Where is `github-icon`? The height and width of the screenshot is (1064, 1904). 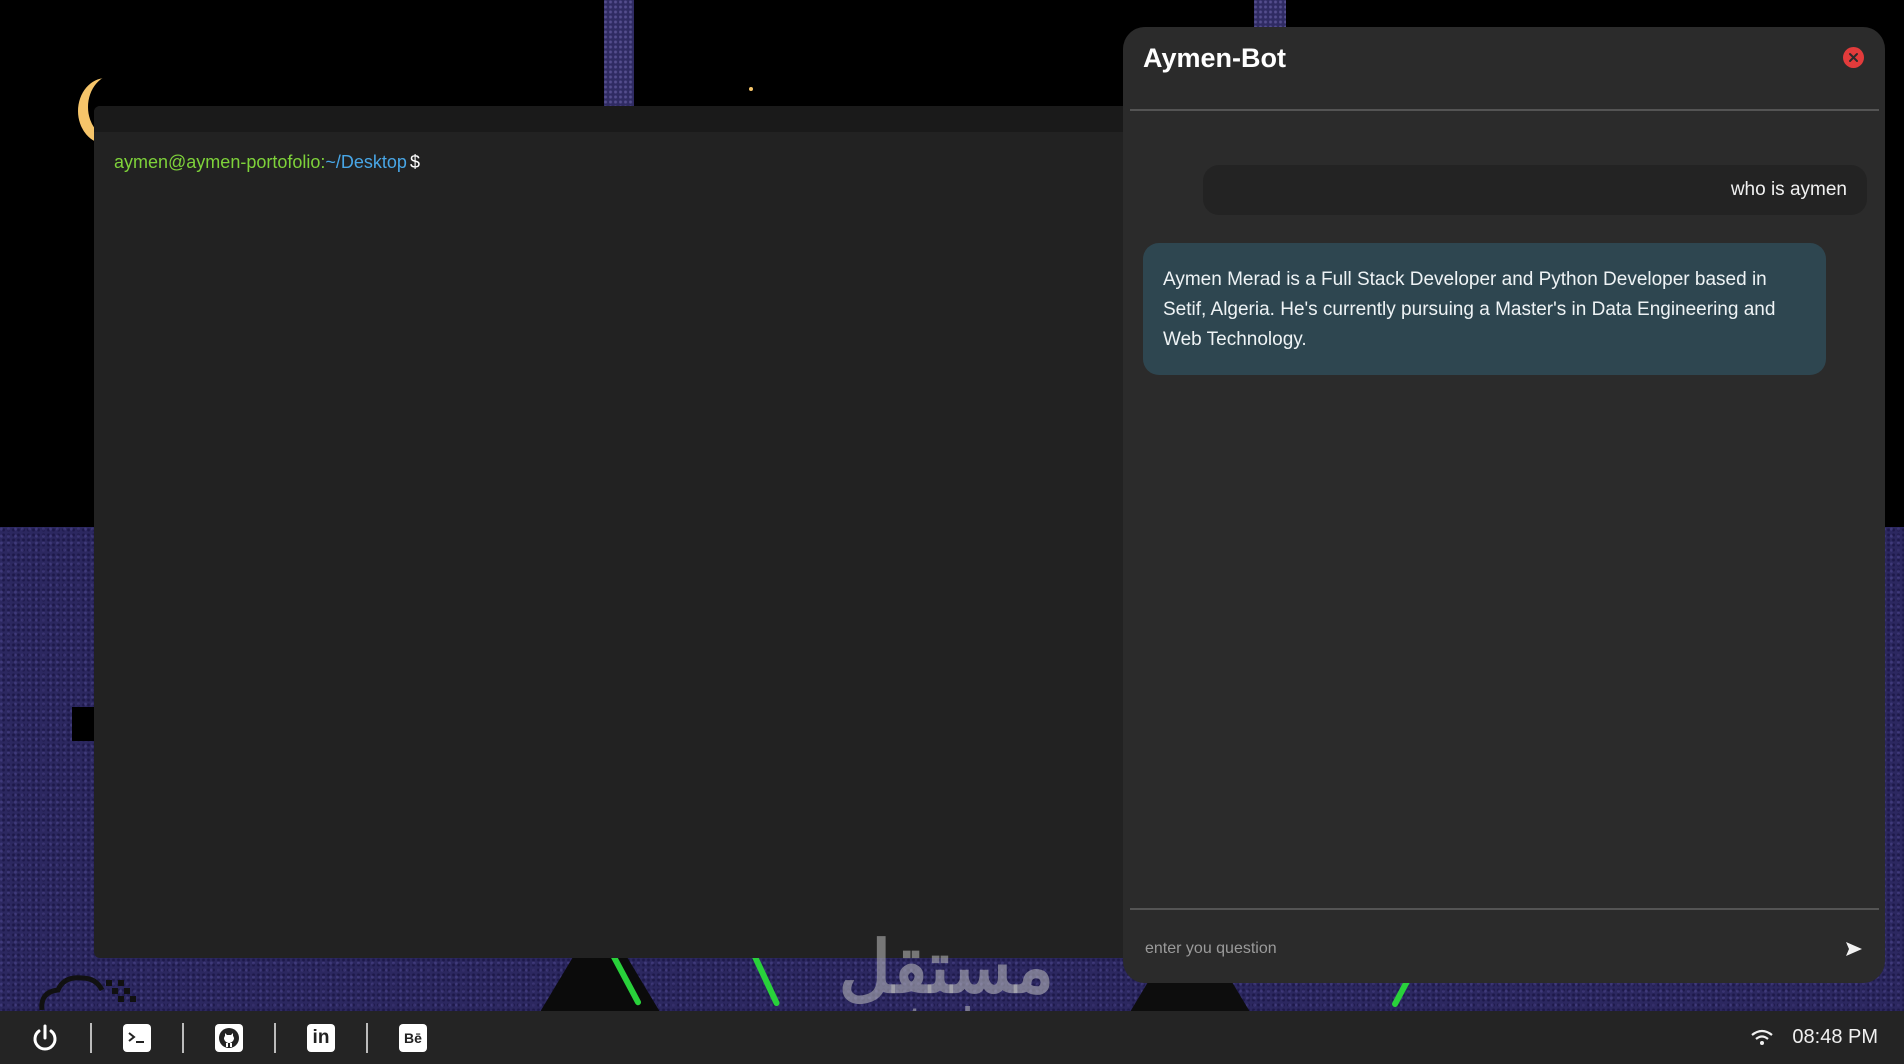 github-icon is located at coordinates (229, 1037).